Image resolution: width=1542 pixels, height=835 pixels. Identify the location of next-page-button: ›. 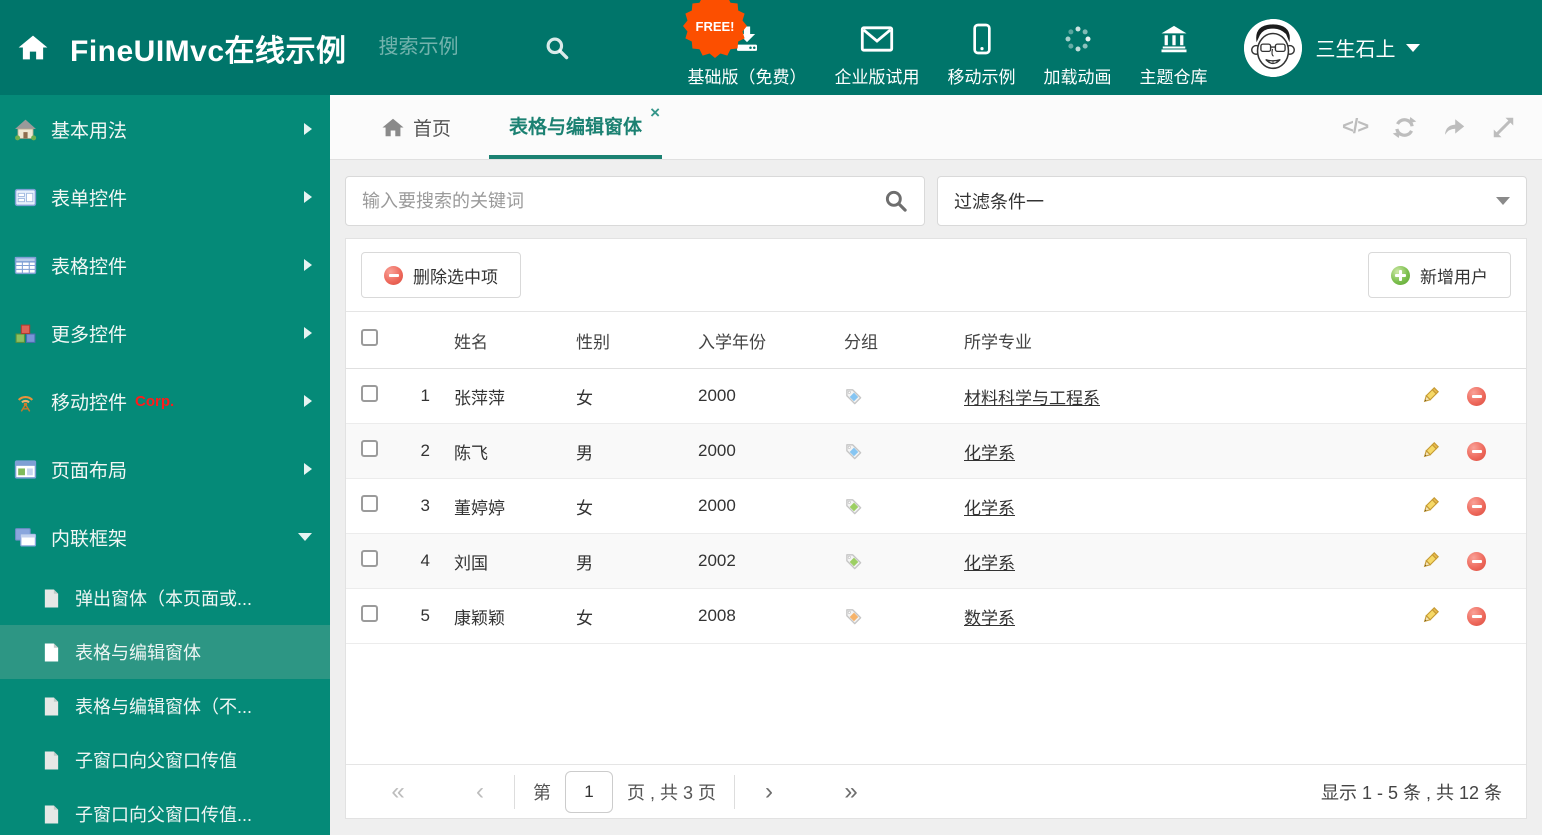
(769, 792).